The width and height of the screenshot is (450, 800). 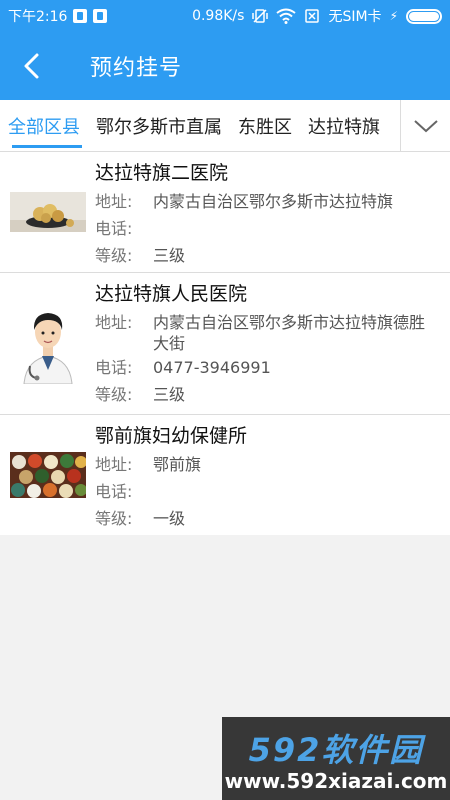 I want to click on tabs-track: 全部区县 鄂尔多斯市直属 东胜区 达拉特旗, so click(x=200, y=125).